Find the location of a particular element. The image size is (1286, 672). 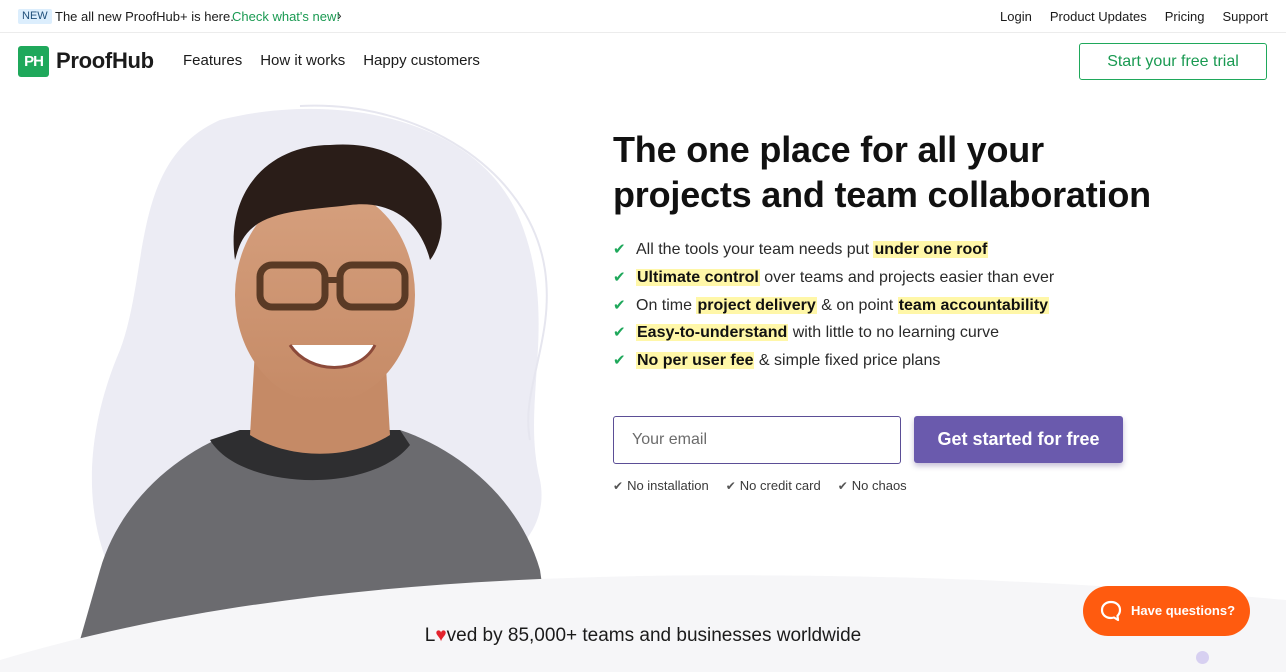

login-link: Login is located at coordinates (1016, 16).